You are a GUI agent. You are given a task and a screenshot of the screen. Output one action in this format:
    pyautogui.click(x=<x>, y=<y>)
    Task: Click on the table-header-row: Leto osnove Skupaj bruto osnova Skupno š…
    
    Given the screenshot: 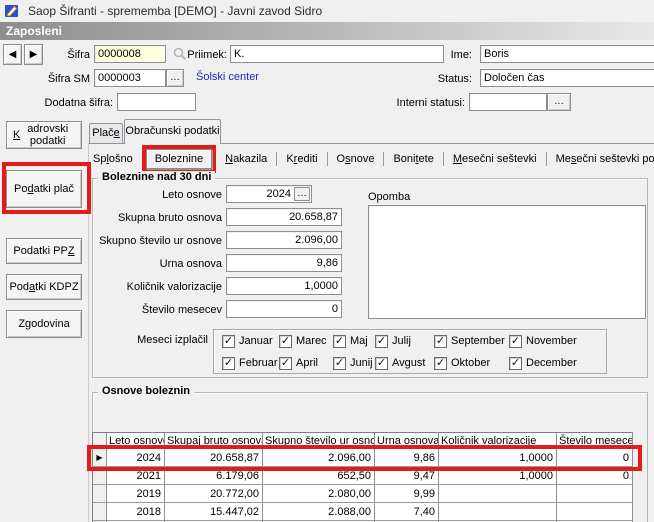 What is the action you would take?
    pyautogui.click(x=363, y=441)
    